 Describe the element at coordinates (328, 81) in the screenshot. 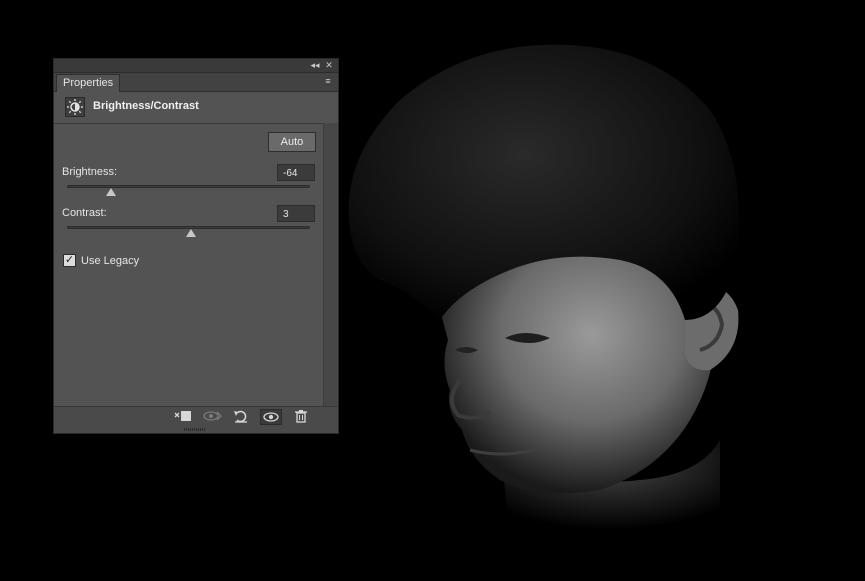

I see `panel-menu-icon: ≡` at that location.